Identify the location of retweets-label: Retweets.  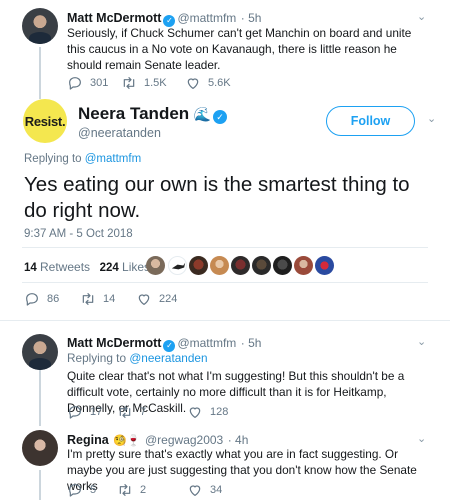
(65, 267).